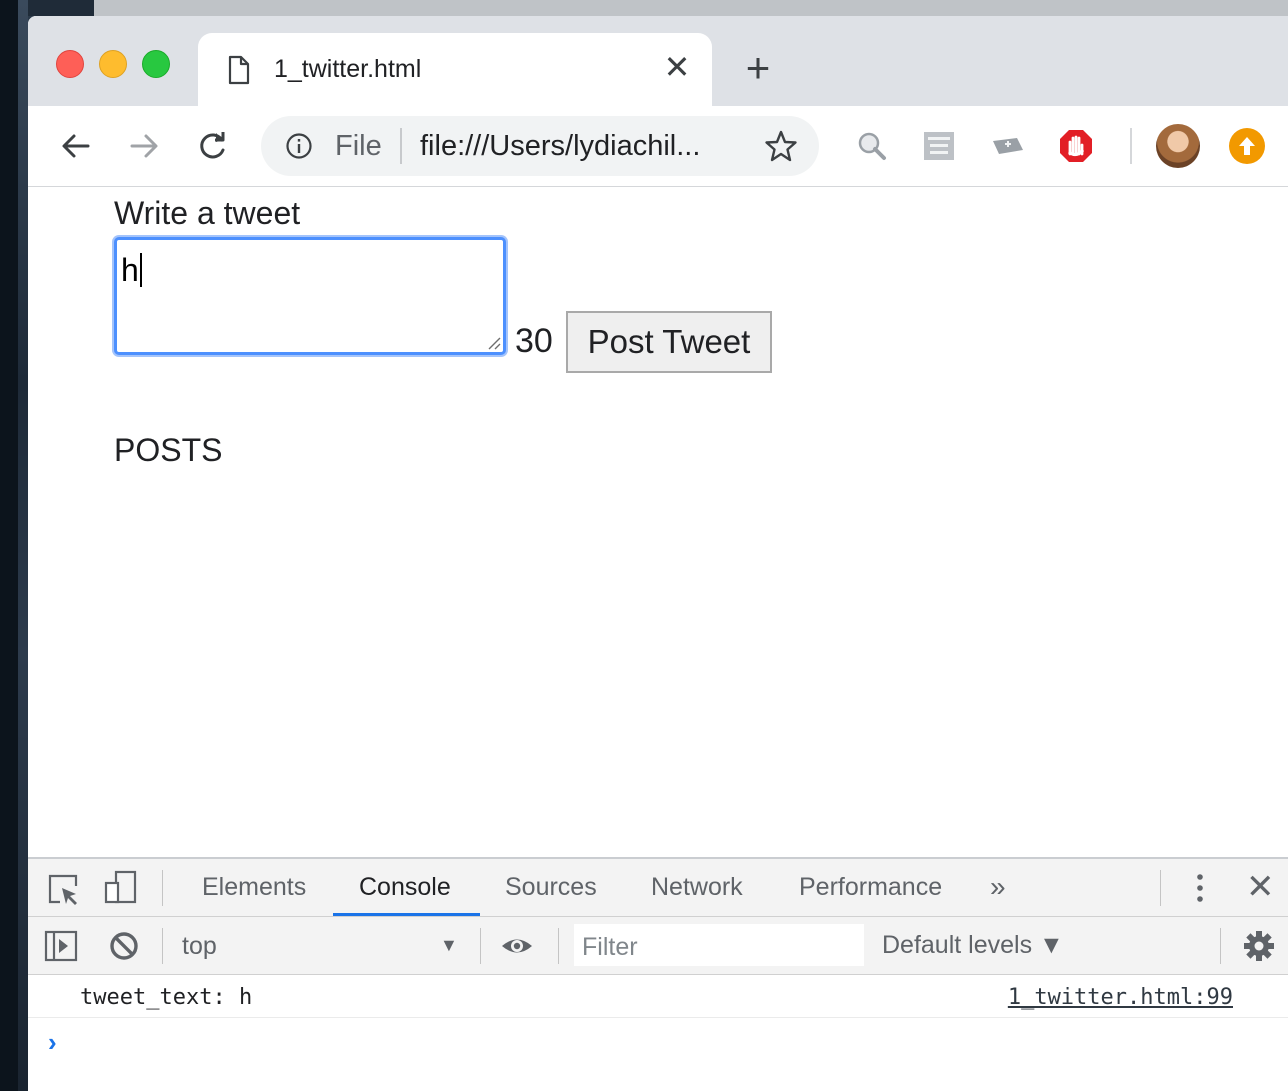 The height and width of the screenshot is (1091, 1288). Describe the element at coordinates (610, 947) in the screenshot. I see `filter-placeholder: Filter` at that location.